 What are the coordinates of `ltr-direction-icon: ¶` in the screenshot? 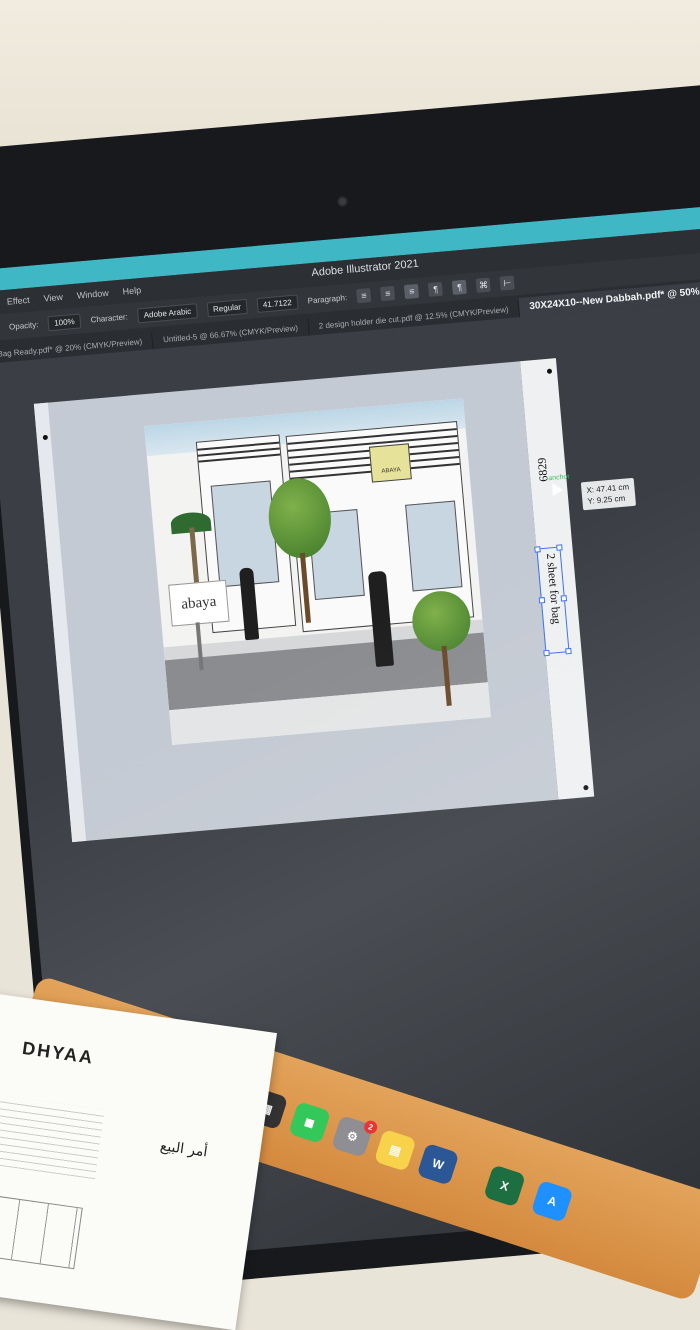 It's located at (436, 289).